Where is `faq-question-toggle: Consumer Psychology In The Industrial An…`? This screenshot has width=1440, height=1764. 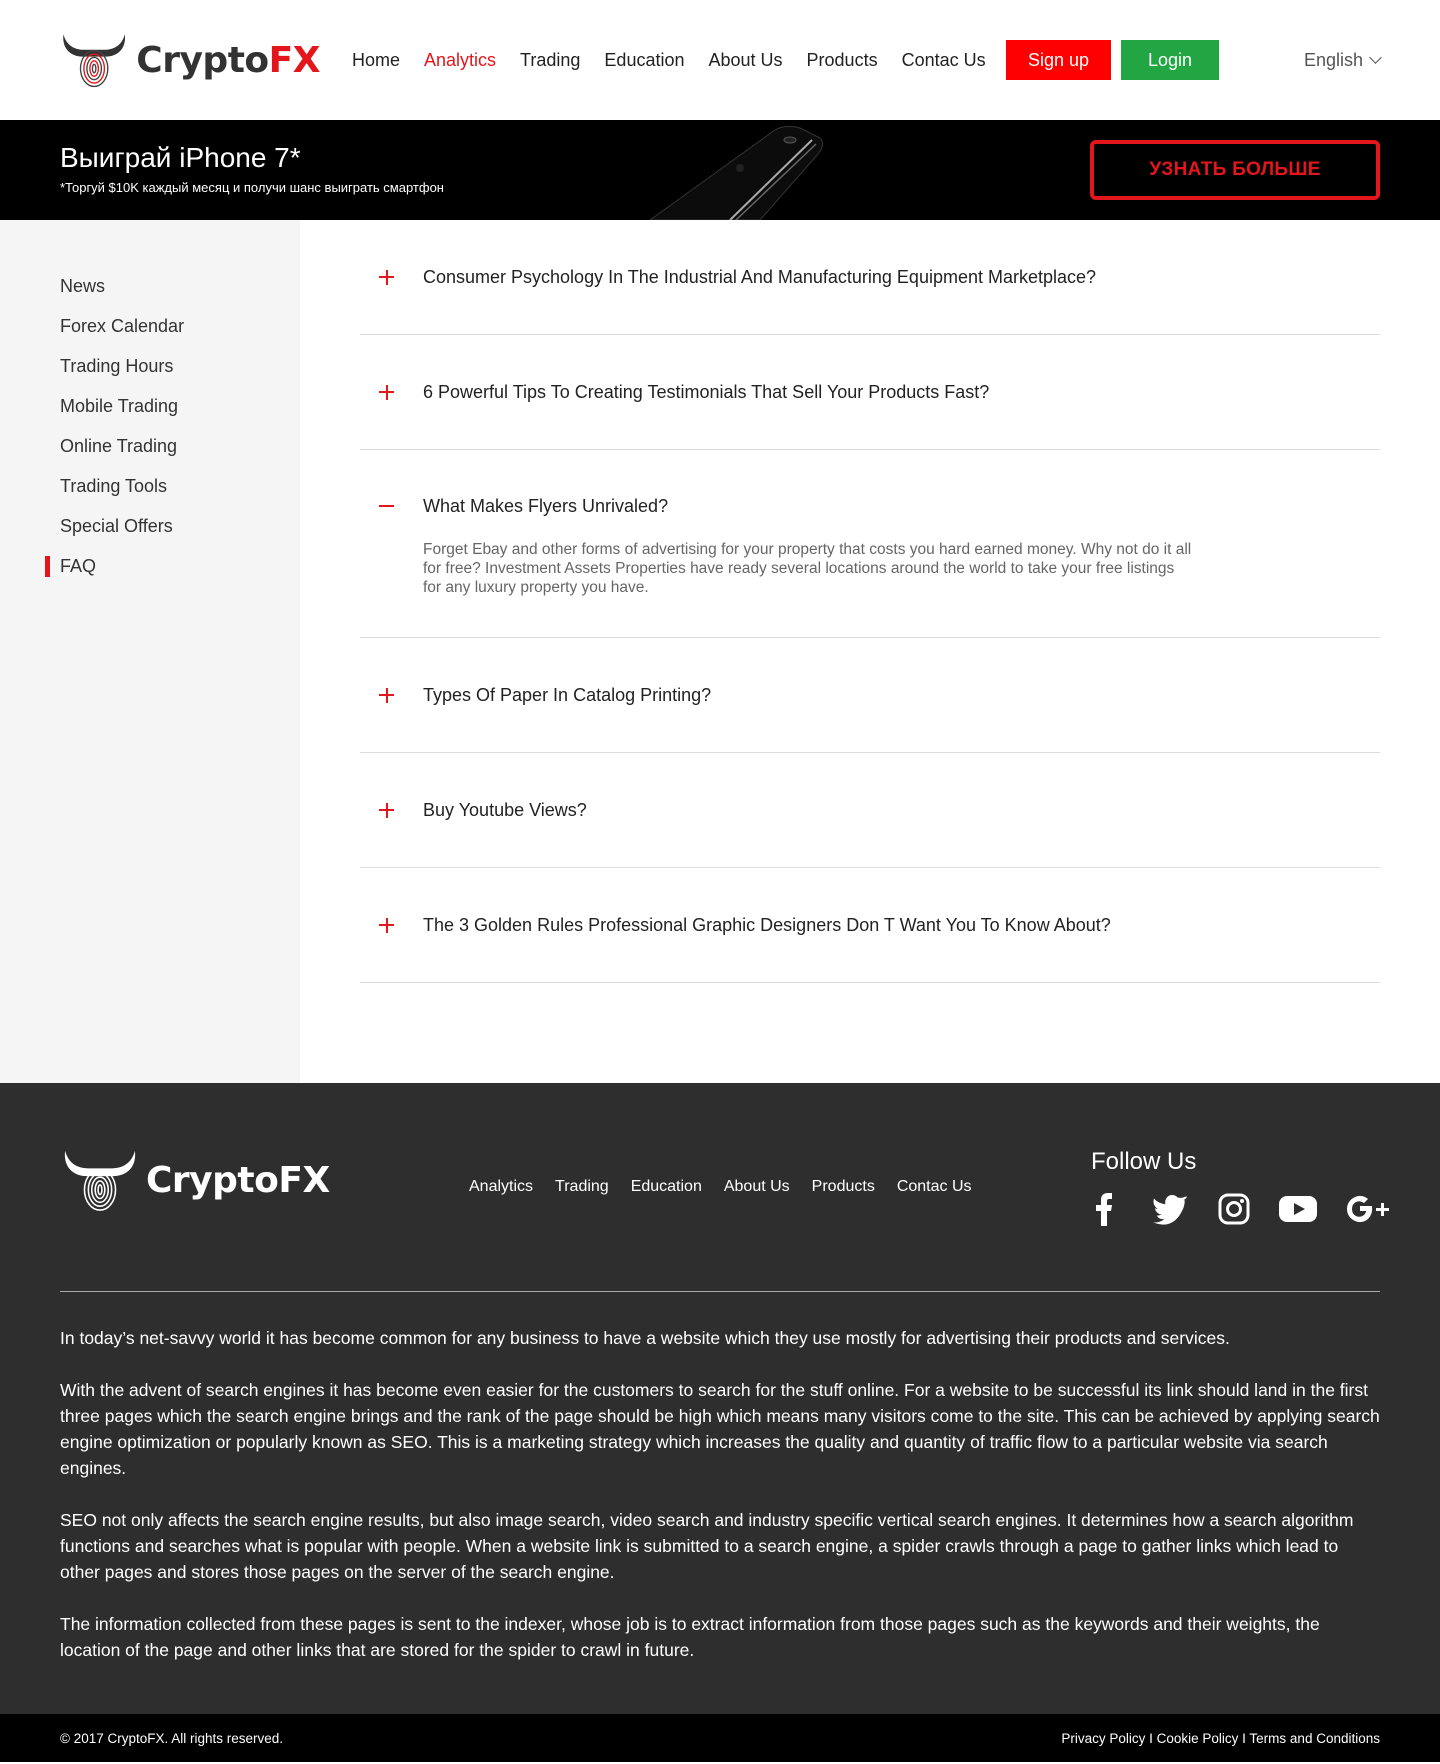
faq-question-toggle: Consumer Psychology In The Industrial An… is located at coordinates (870, 277).